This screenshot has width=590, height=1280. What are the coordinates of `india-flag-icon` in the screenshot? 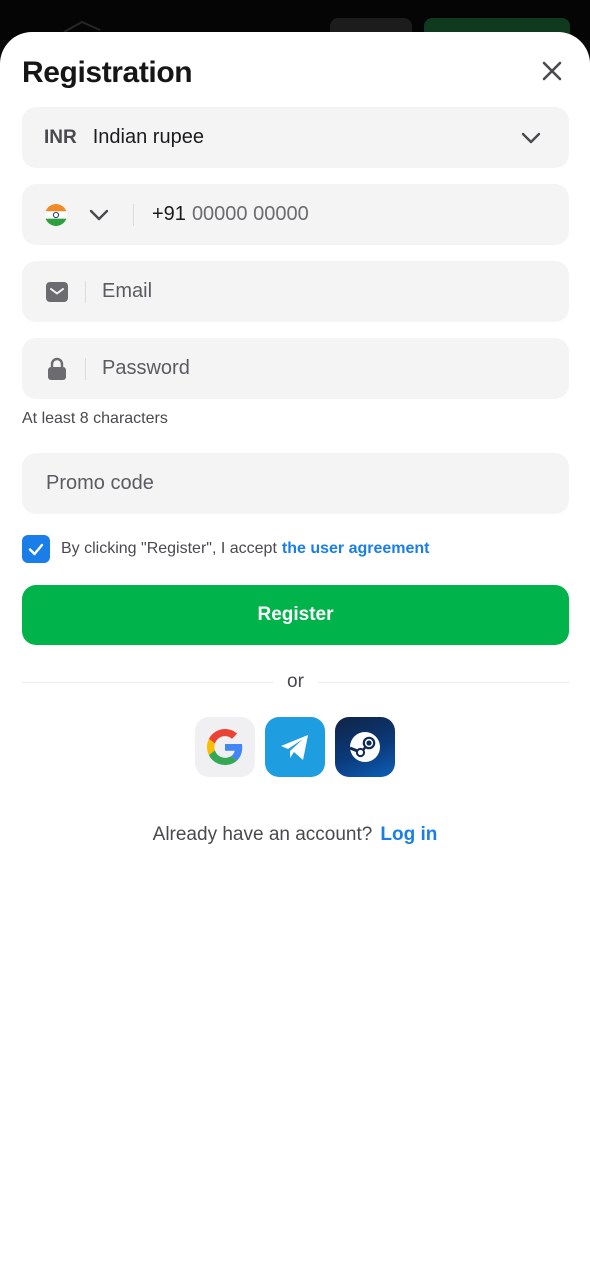 It's located at (56, 214).